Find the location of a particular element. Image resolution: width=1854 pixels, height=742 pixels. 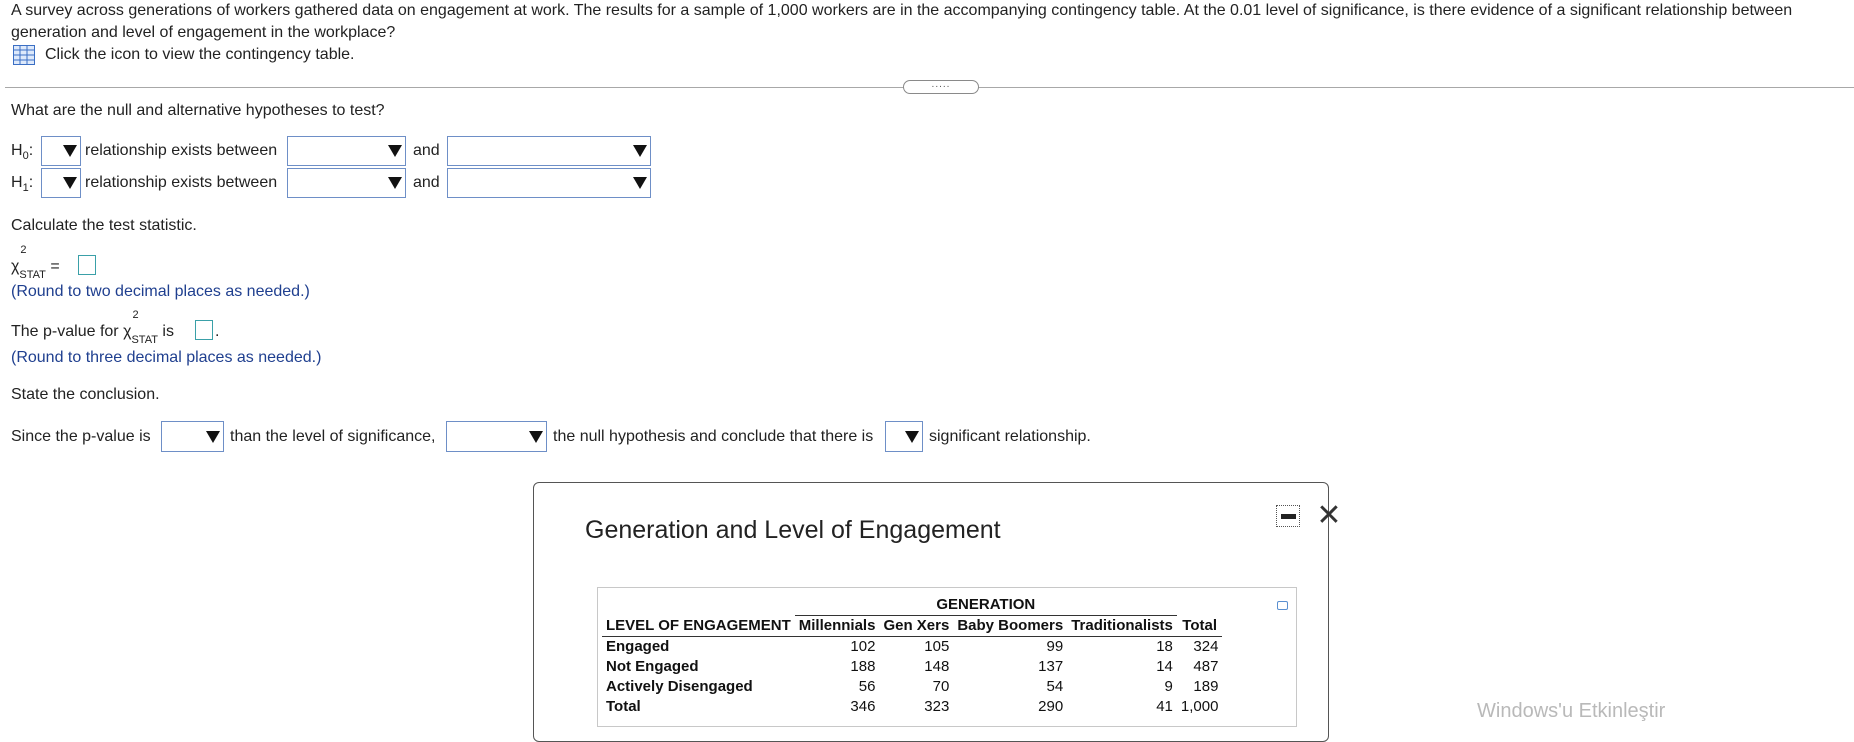

pvalue-suffix: is is located at coordinates (168, 331).